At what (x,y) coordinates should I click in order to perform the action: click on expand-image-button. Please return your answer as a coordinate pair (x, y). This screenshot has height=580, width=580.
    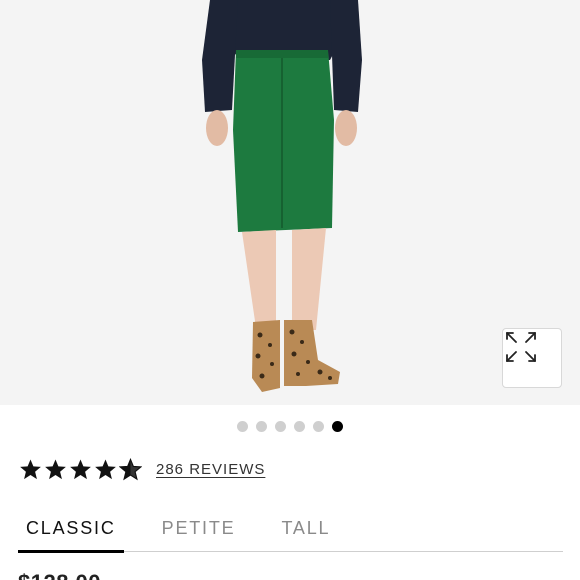
    Looking at the image, I should click on (532, 358).